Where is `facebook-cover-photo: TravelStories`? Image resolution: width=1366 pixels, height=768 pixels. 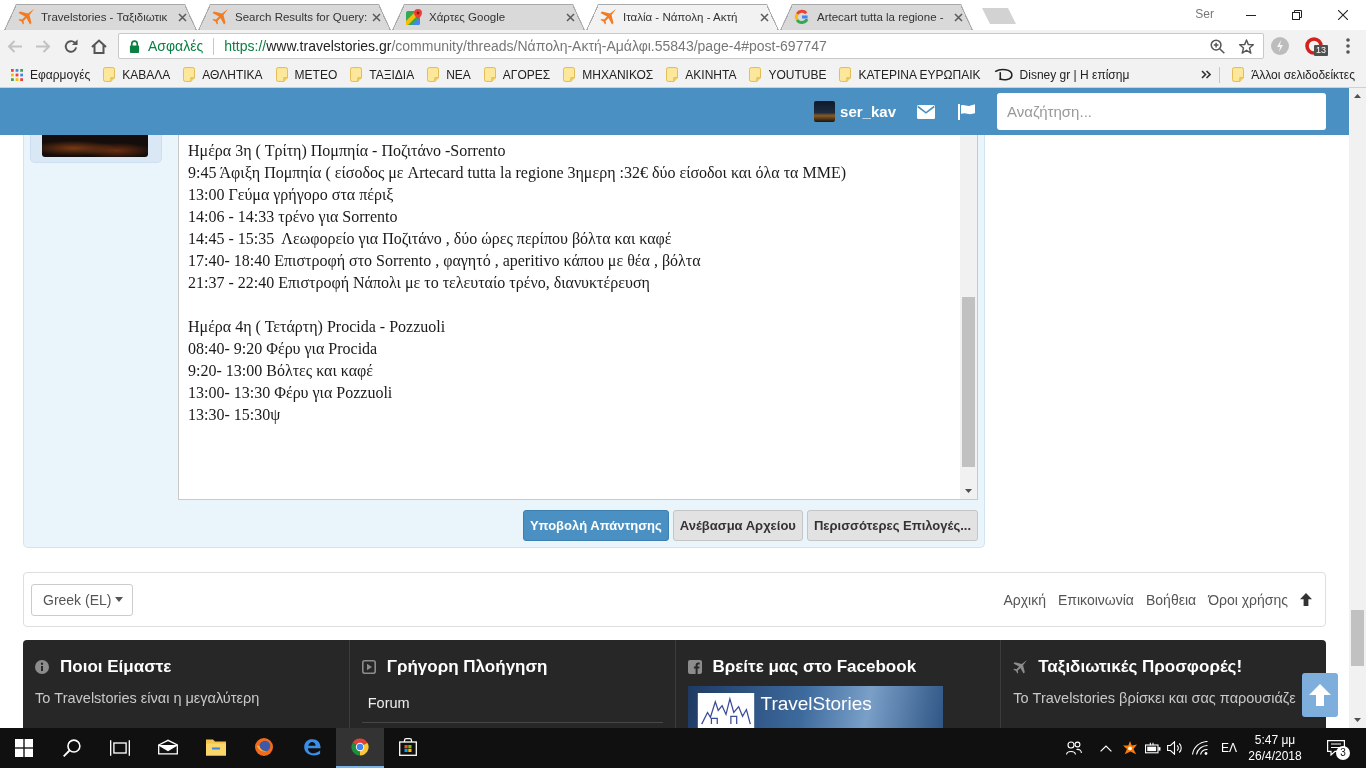 facebook-cover-photo: TravelStories is located at coordinates (815, 707).